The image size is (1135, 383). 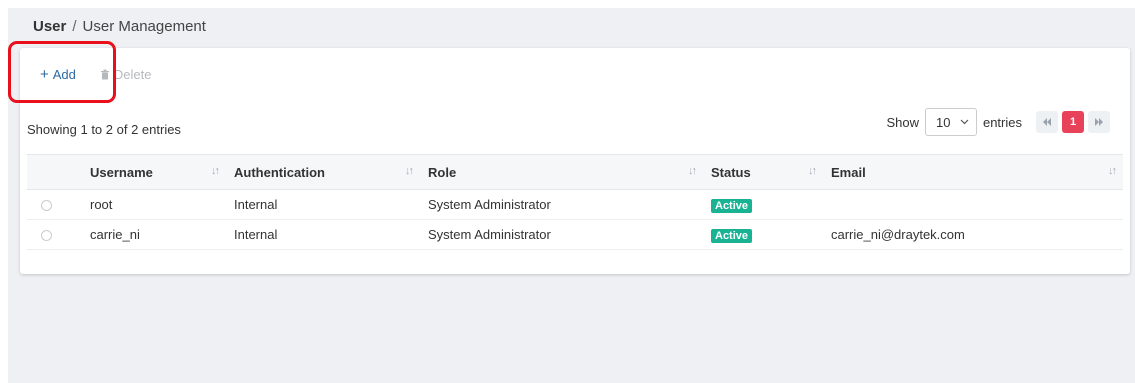 I want to click on last-page-button, so click(x=1099, y=122).